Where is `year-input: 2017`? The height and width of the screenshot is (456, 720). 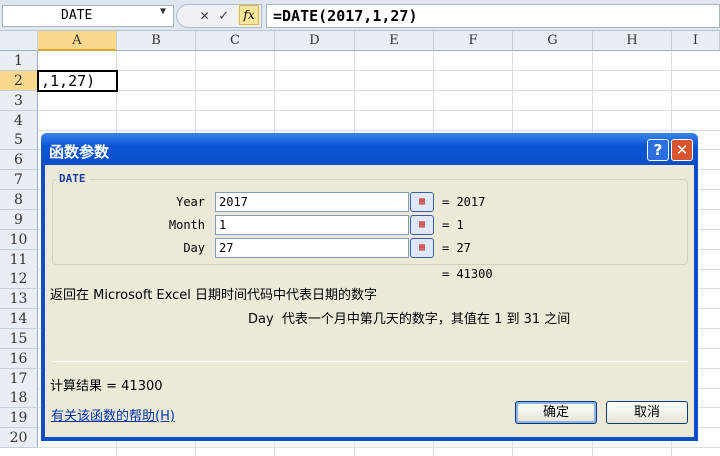 year-input: 2017 is located at coordinates (312, 202).